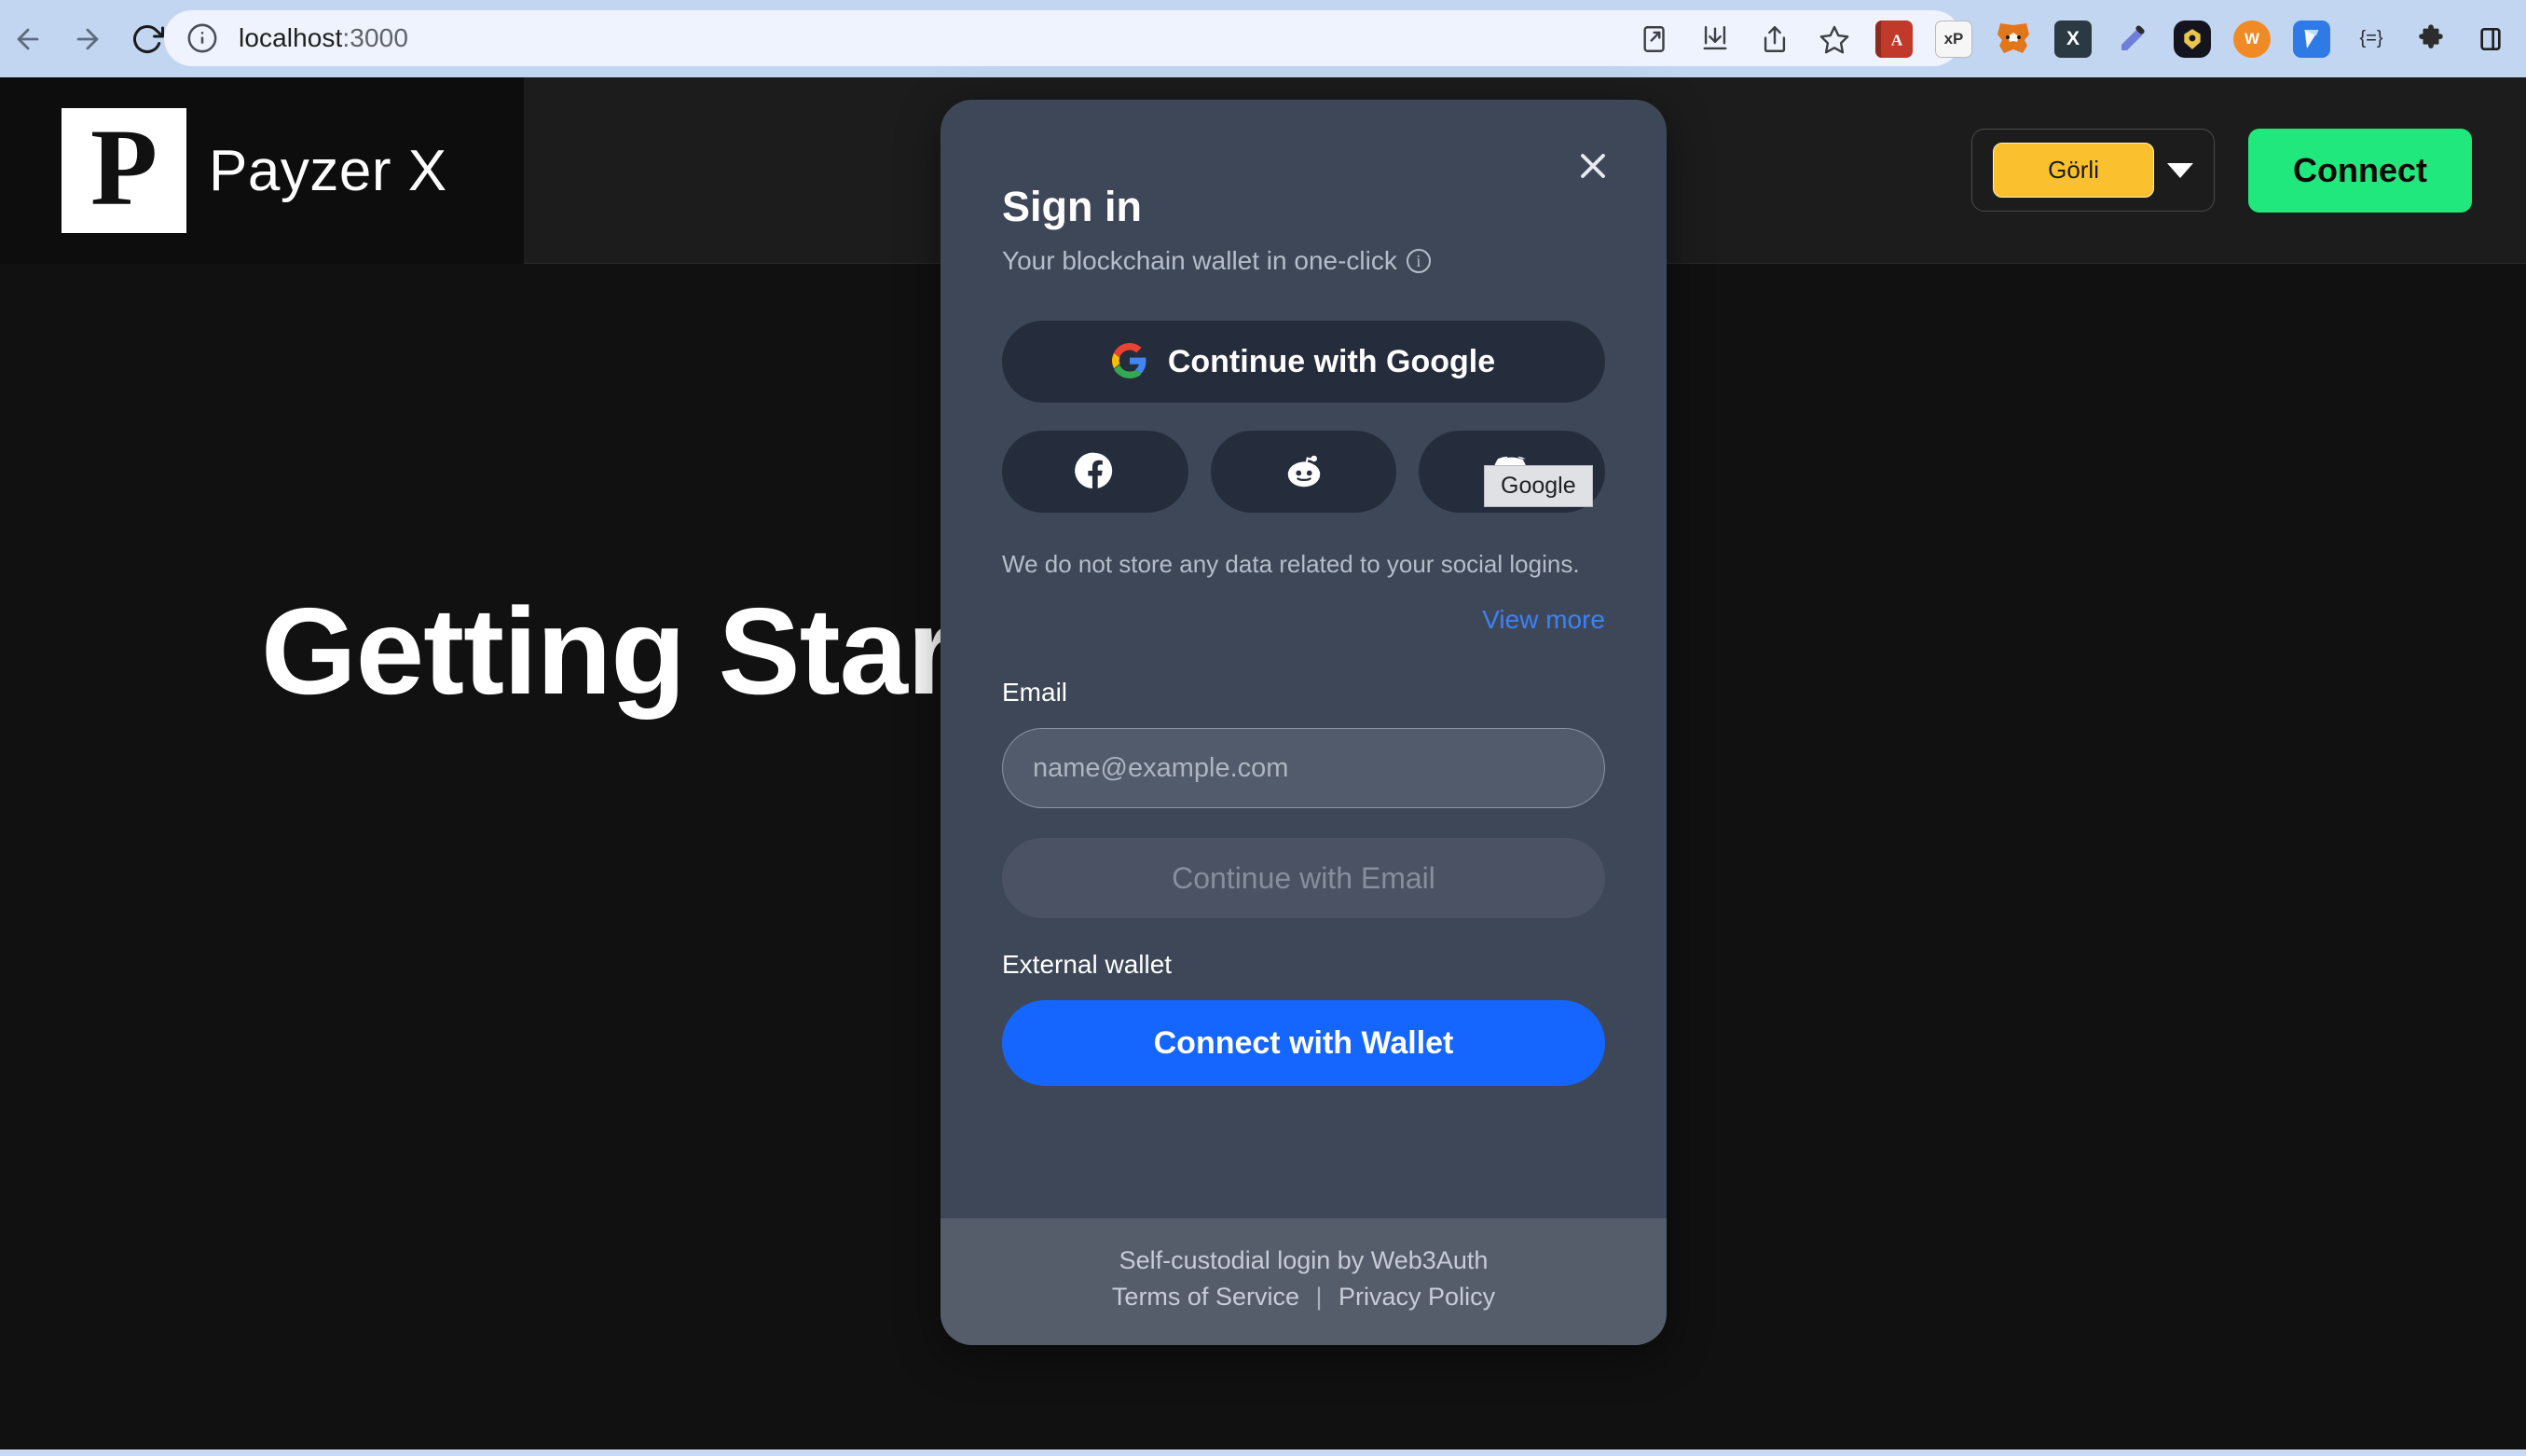 This screenshot has height=1456, width=2526. Describe the element at coordinates (2252, 39) in the screenshot. I see `ext-orange-wallet-icon: W` at that location.